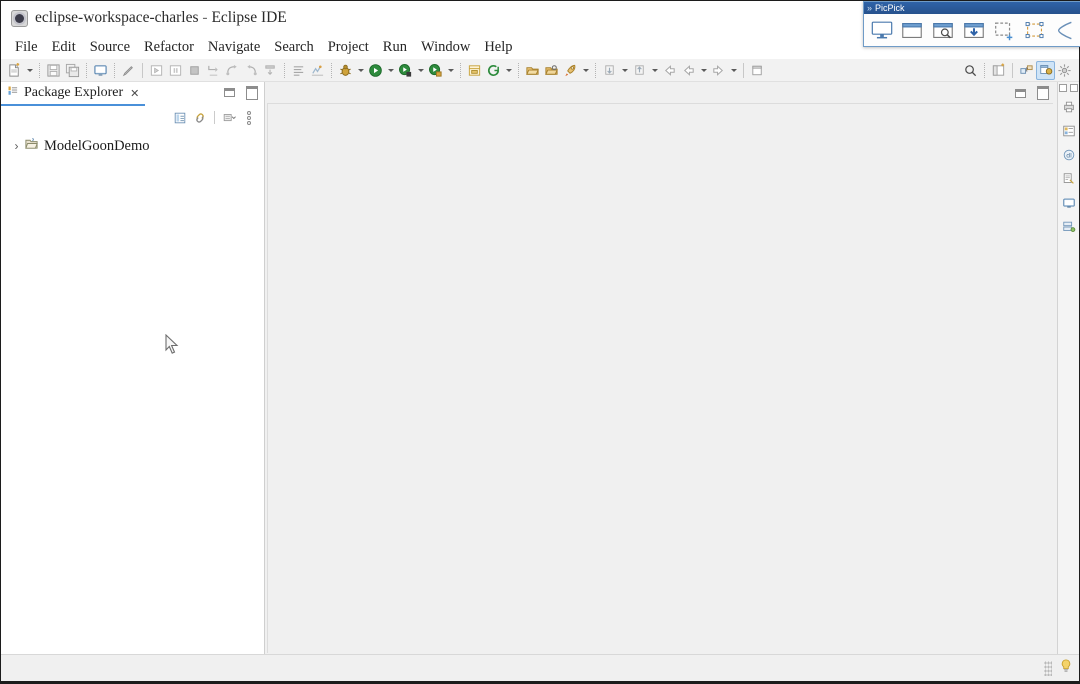  What do you see at coordinates (72, 70) in the screenshot?
I see `save-all-icon` at bounding box center [72, 70].